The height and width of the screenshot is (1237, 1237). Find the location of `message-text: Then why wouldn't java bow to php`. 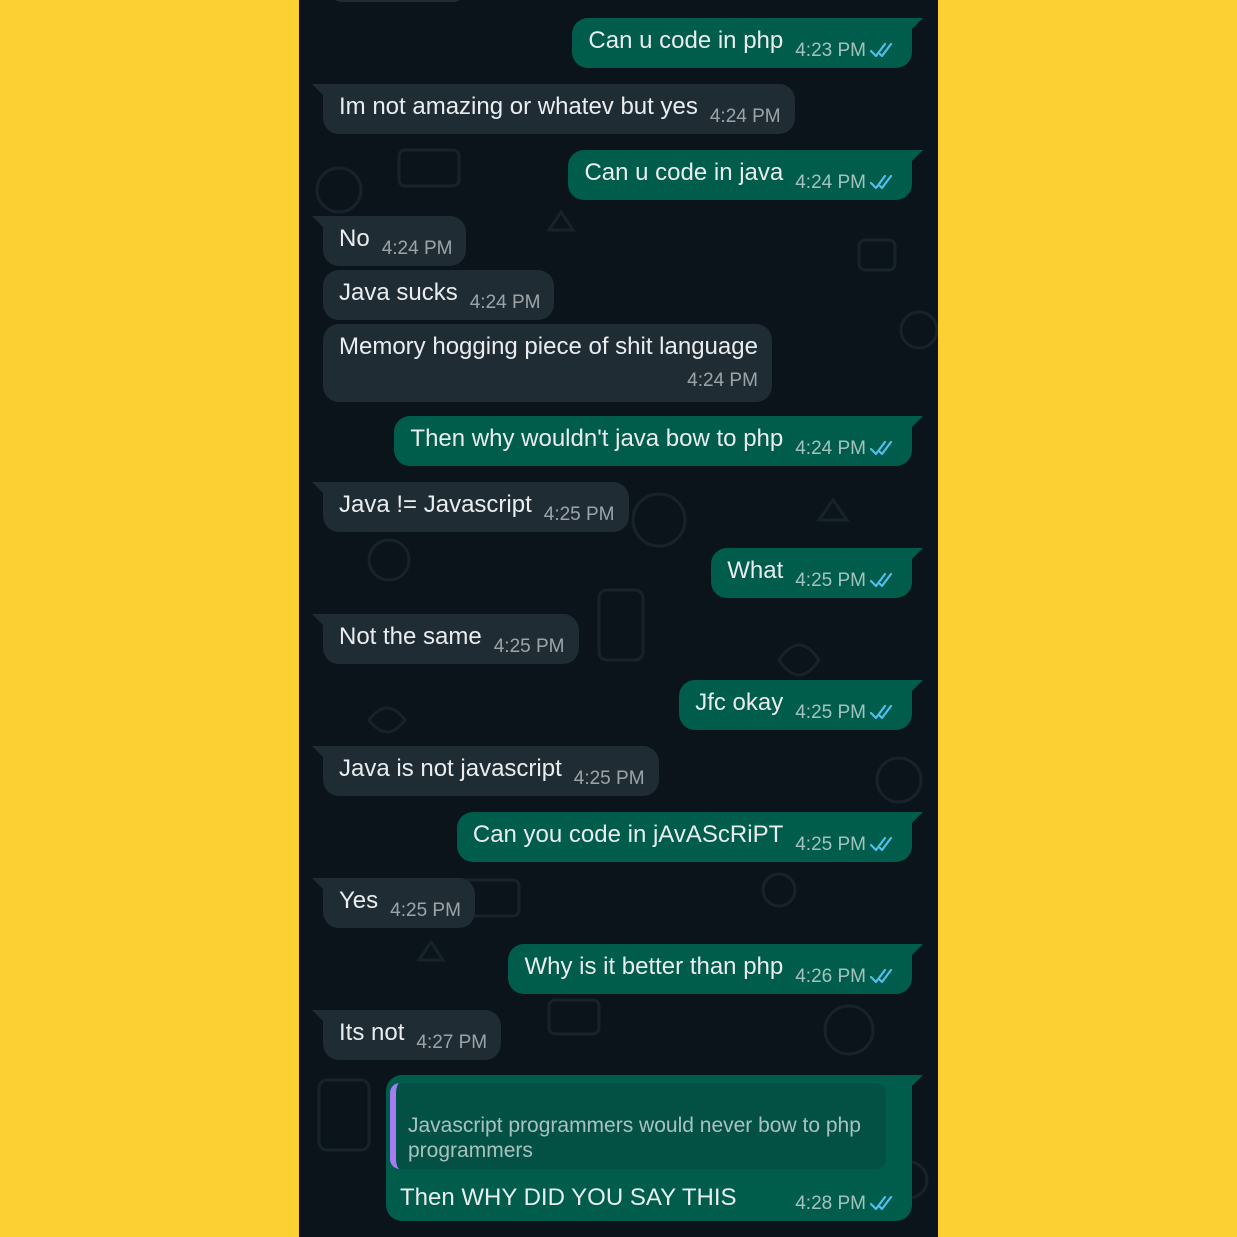

message-text: Then why wouldn't java bow to php is located at coordinates (597, 438).